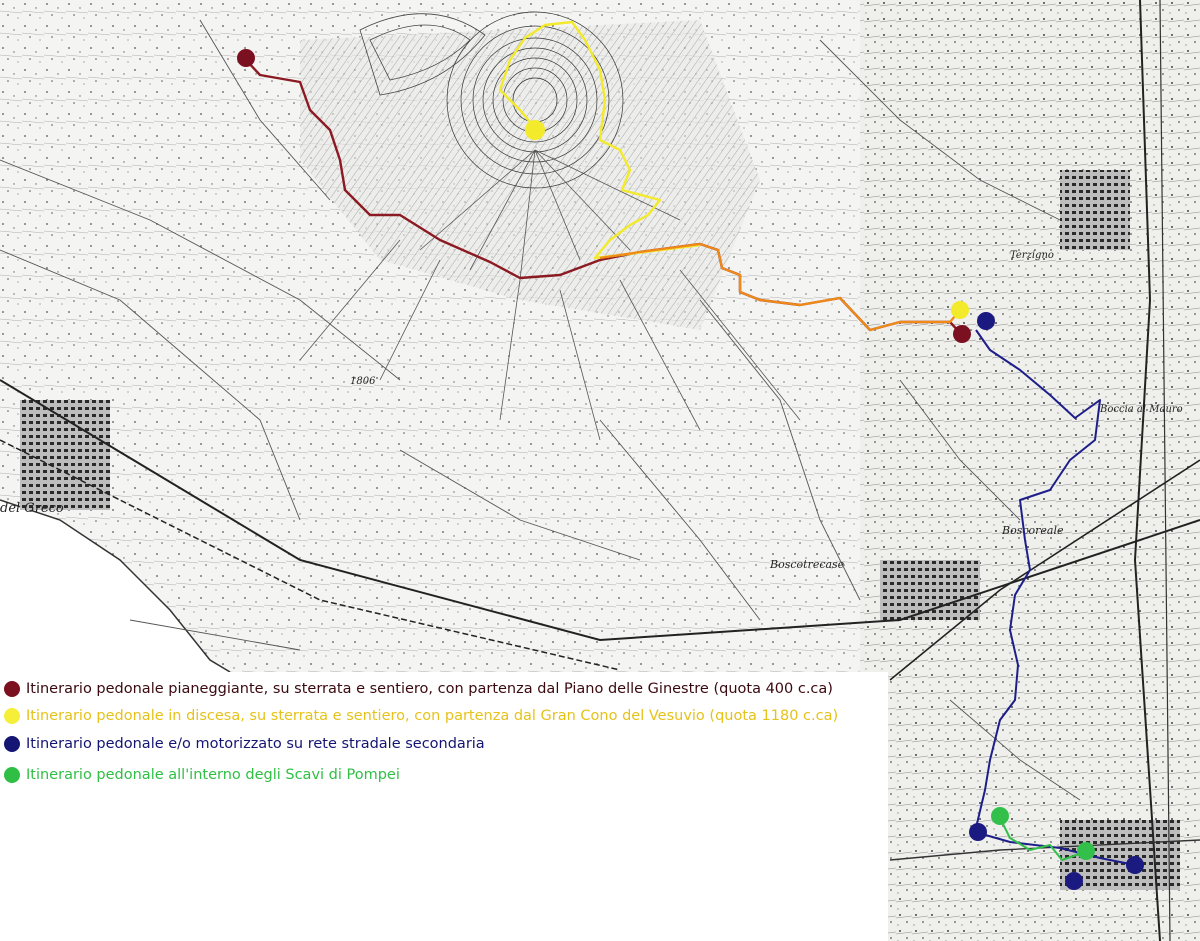 Image resolution: width=1200 pixels, height=941 pixels. What do you see at coordinates (1135, 865) in the screenshot?
I see `marker-pompei-navy-east` at bounding box center [1135, 865].